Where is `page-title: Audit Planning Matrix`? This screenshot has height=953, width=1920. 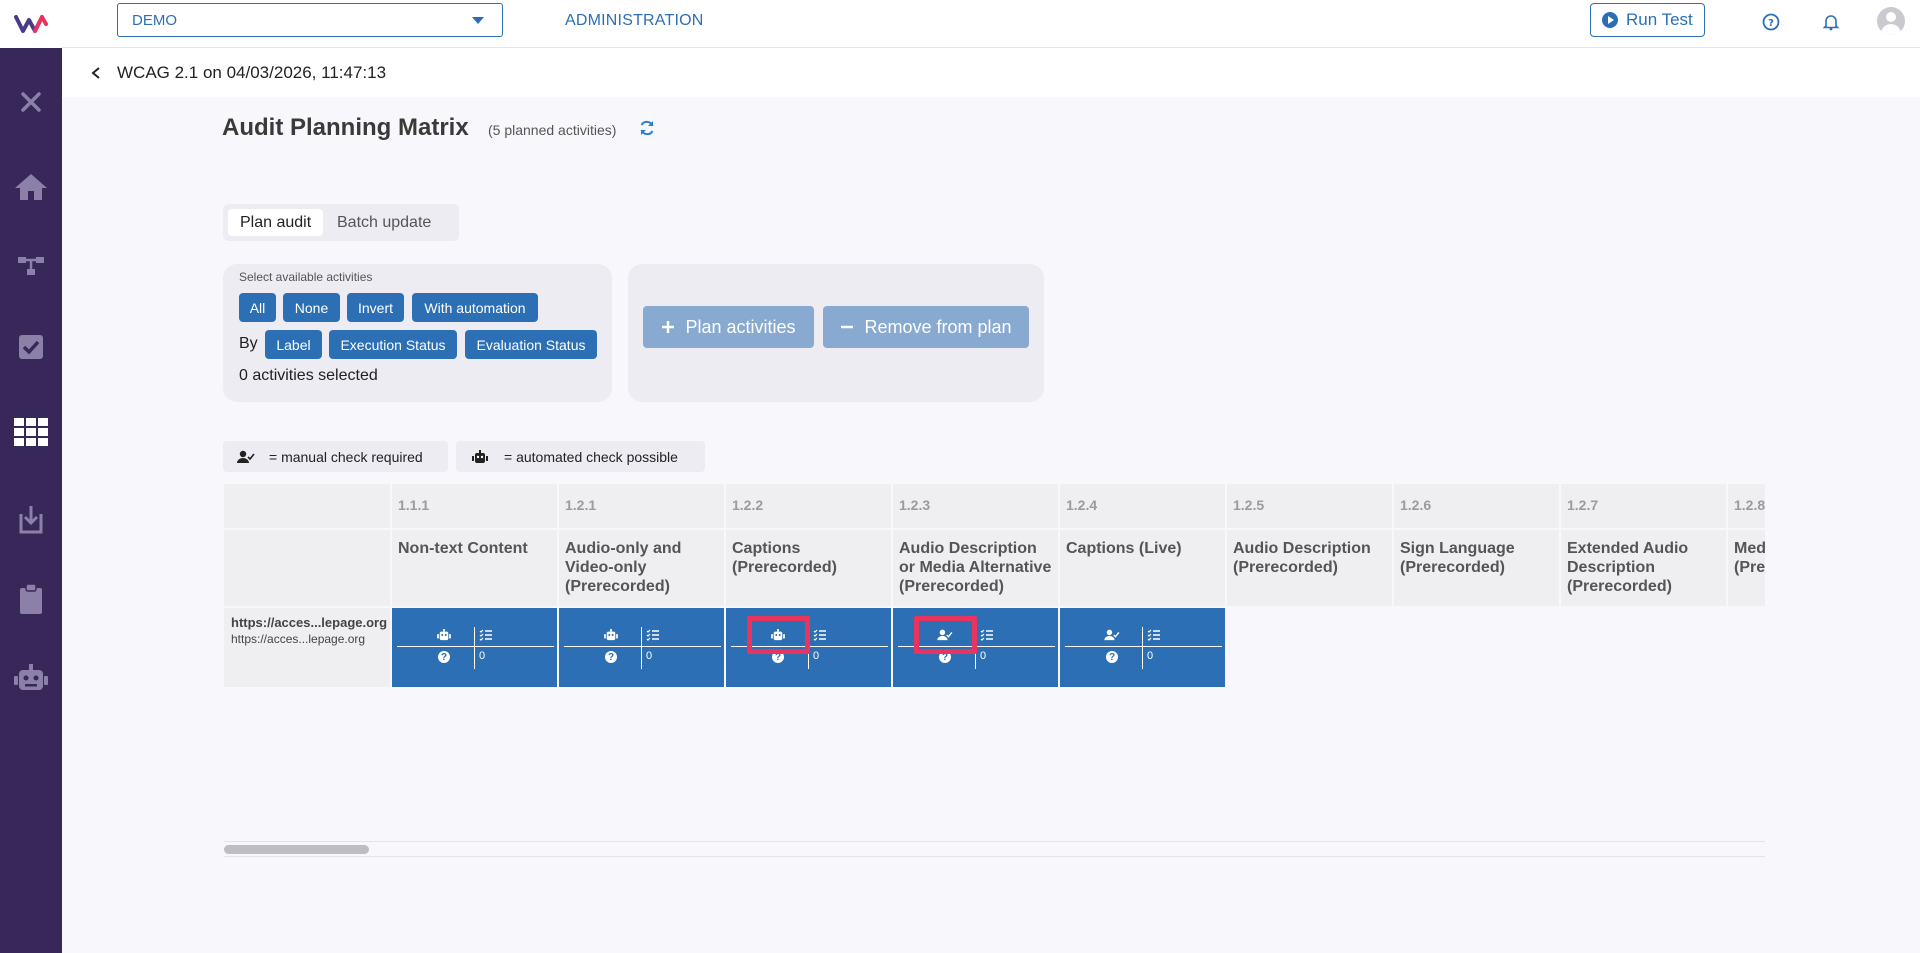
page-title: Audit Planning Matrix is located at coordinates (345, 127).